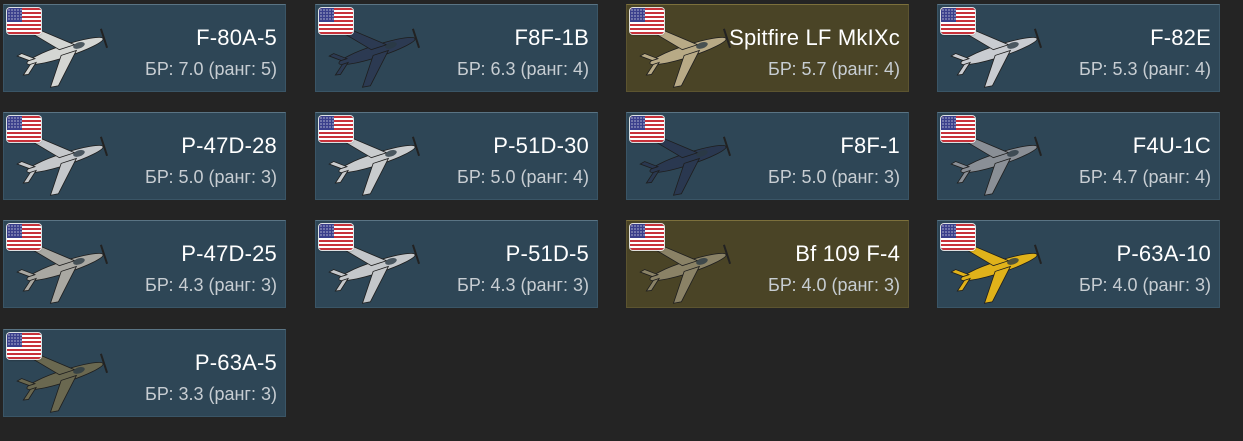 Image resolution: width=1243 pixels, height=441 pixels. I want to click on vehicle-card: F-80A-5 БР: 7.0 (ранг: 5), so click(144, 48).